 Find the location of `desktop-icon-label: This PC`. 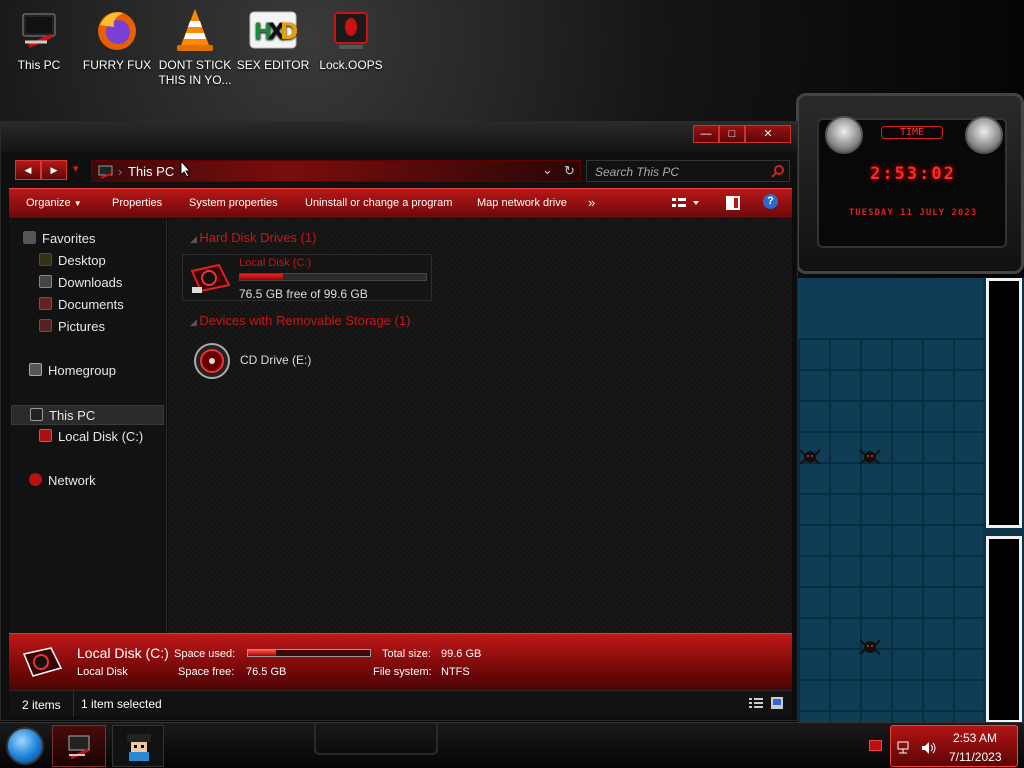

desktop-icon-label: This PC is located at coordinates (39, 65).